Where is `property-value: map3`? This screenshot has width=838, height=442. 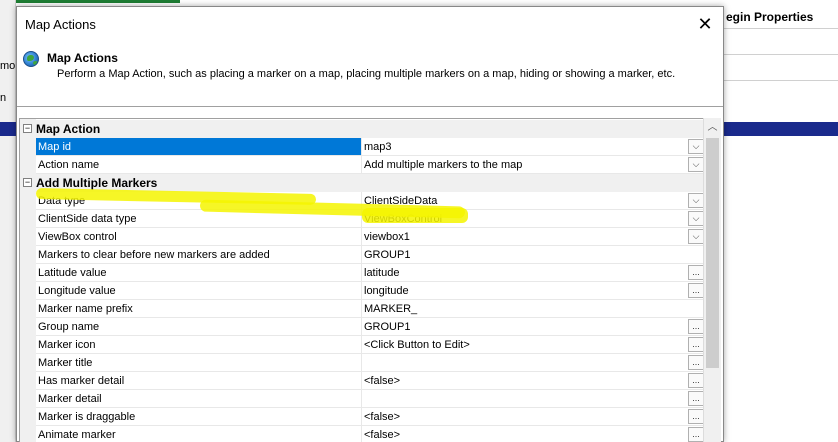 property-value: map3 is located at coordinates (534, 147).